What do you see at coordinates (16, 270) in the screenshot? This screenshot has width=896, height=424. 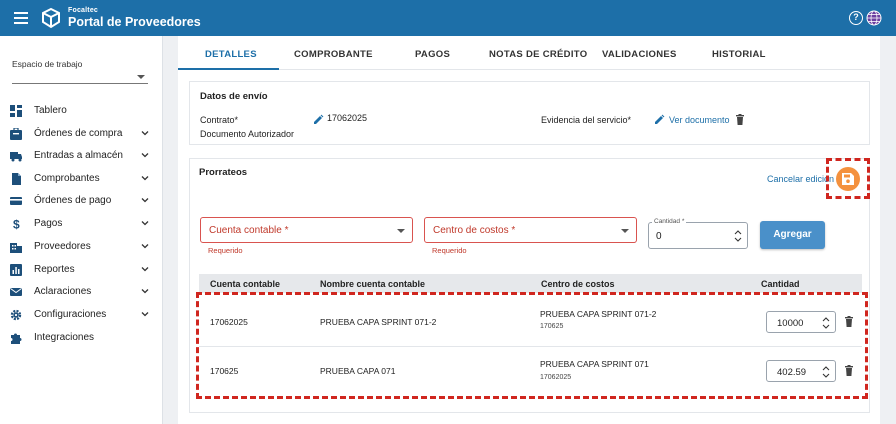 I see `chart-icon` at bounding box center [16, 270].